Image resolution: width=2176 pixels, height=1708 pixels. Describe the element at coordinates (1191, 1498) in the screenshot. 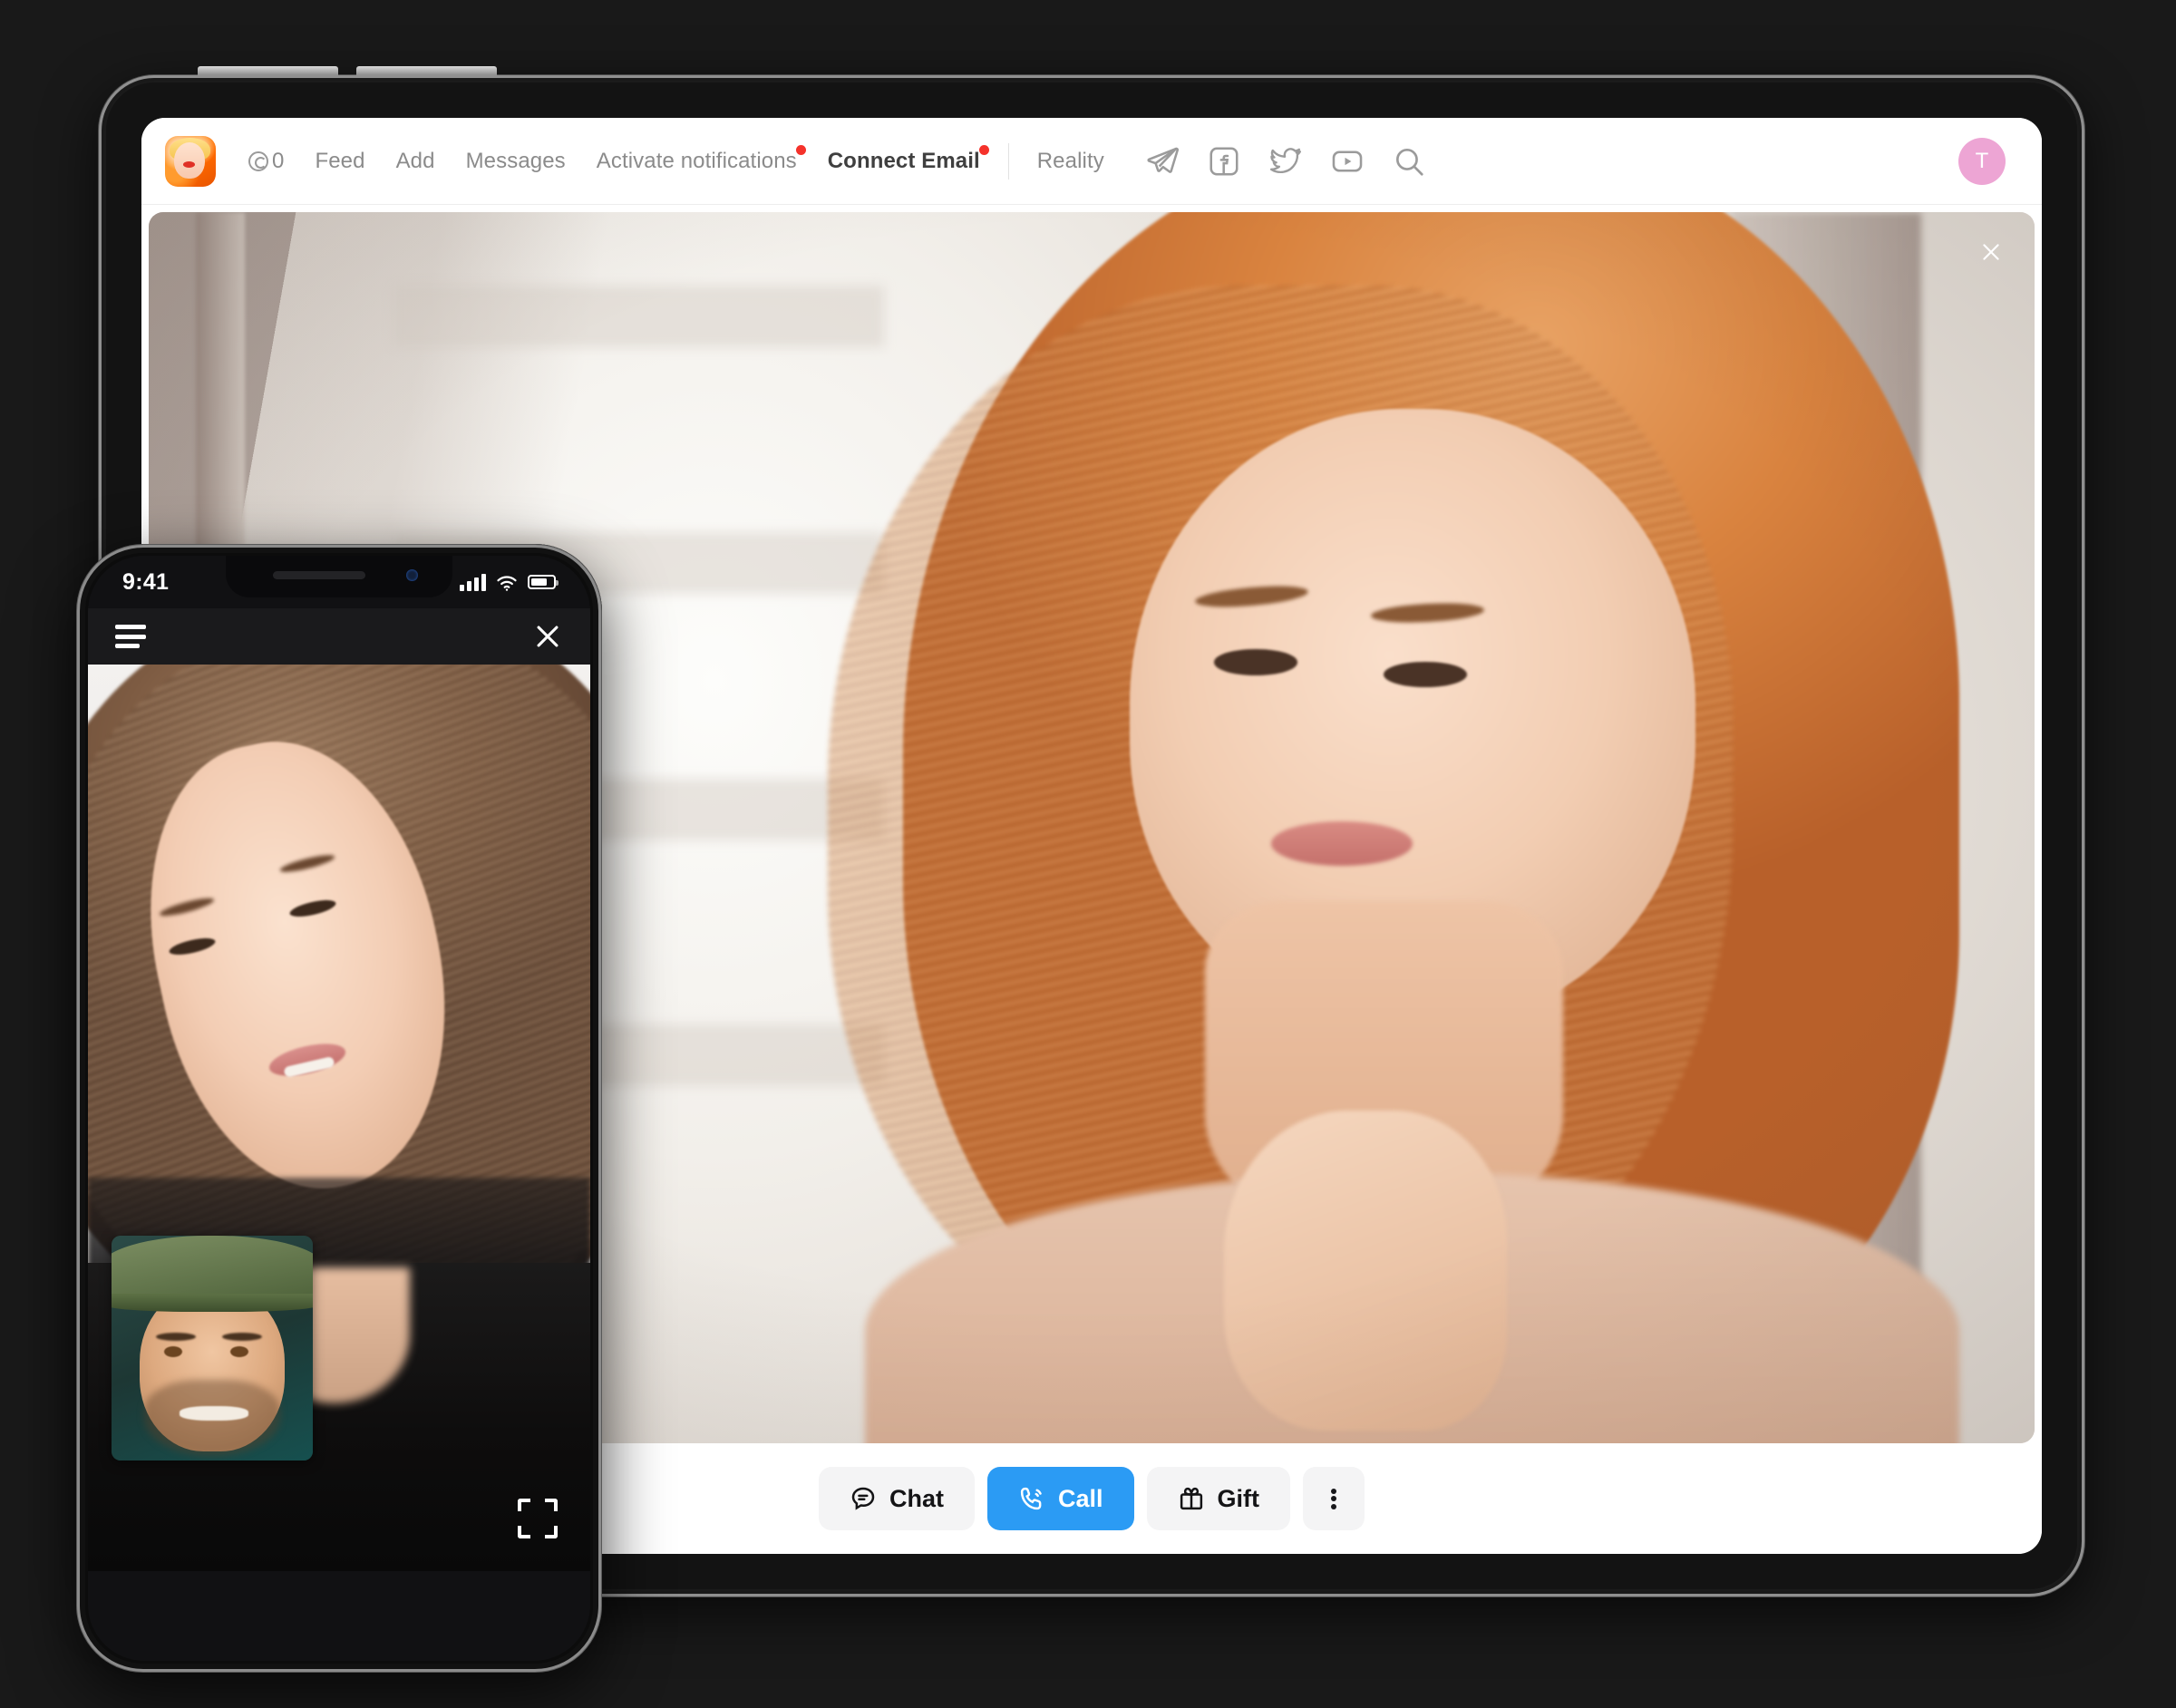

I see `gift-icon` at that location.